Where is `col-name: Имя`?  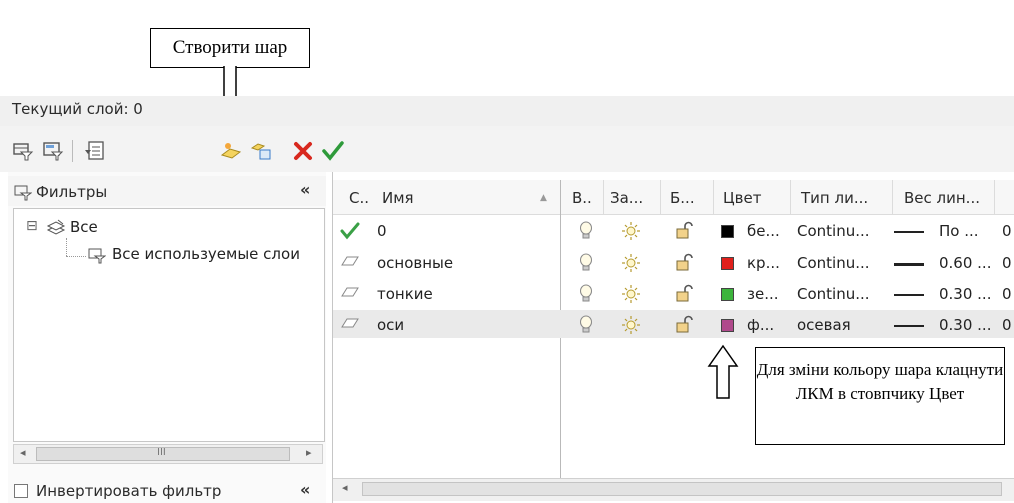
col-name: Имя is located at coordinates (398, 198).